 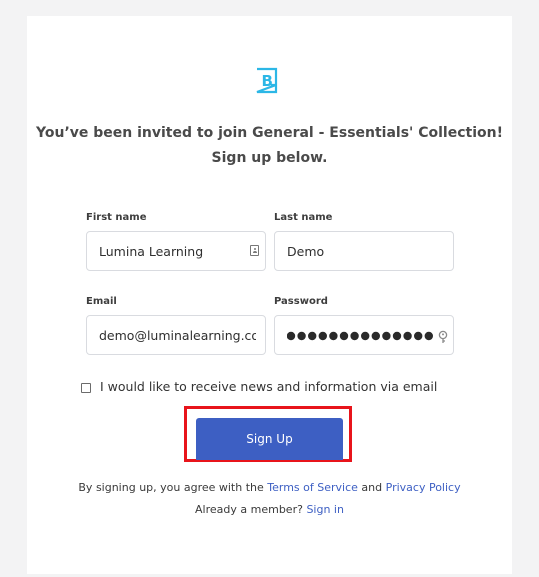 What do you see at coordinates (269, 439) in the screenshot?
I see `sign-up-button: Sign Up` at bounding box center [269, 439].